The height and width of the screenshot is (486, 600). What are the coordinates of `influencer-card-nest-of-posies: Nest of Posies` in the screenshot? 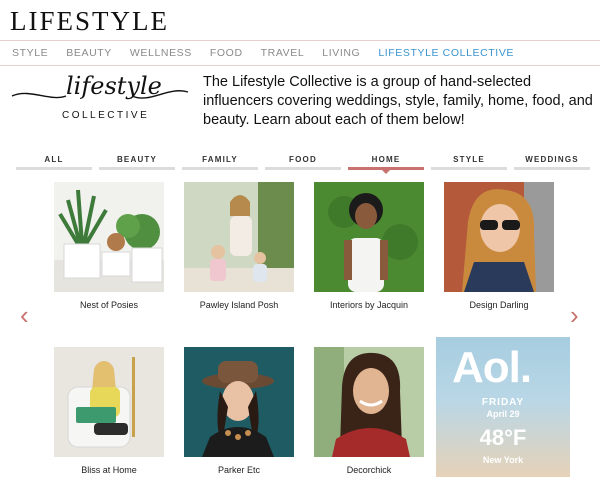 It's located at (109, 246).